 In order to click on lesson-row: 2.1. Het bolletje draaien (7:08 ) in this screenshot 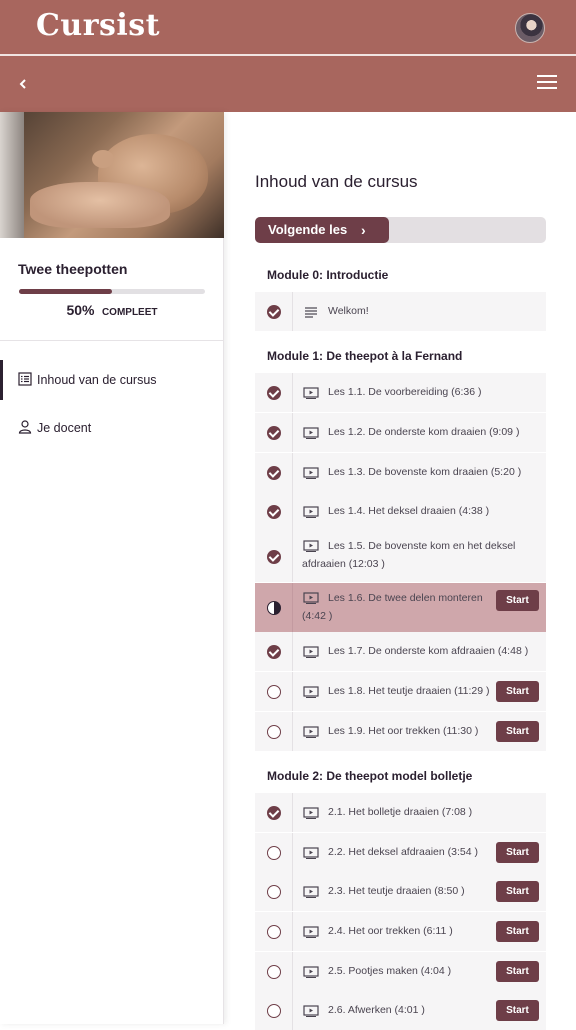, I will do `click(400, 812)`.